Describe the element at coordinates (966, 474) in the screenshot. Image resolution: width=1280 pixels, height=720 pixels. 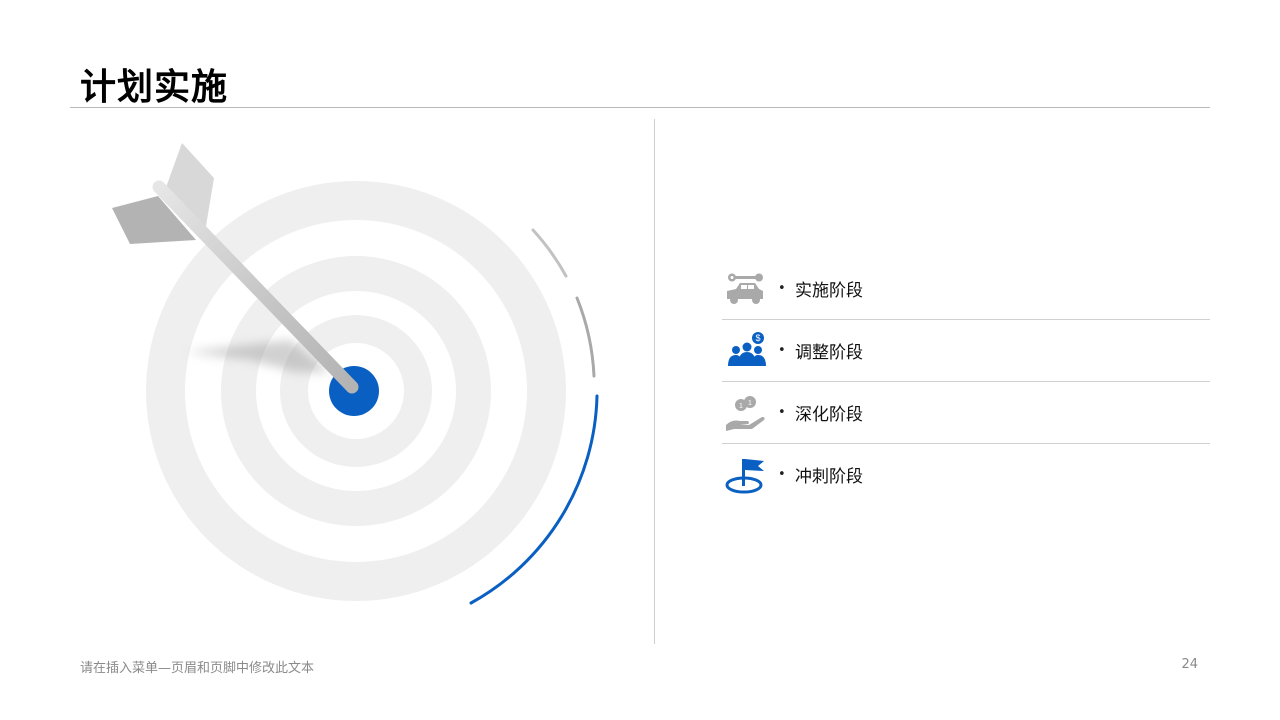
I see `list-item: • 冲刺阶段` at that location.